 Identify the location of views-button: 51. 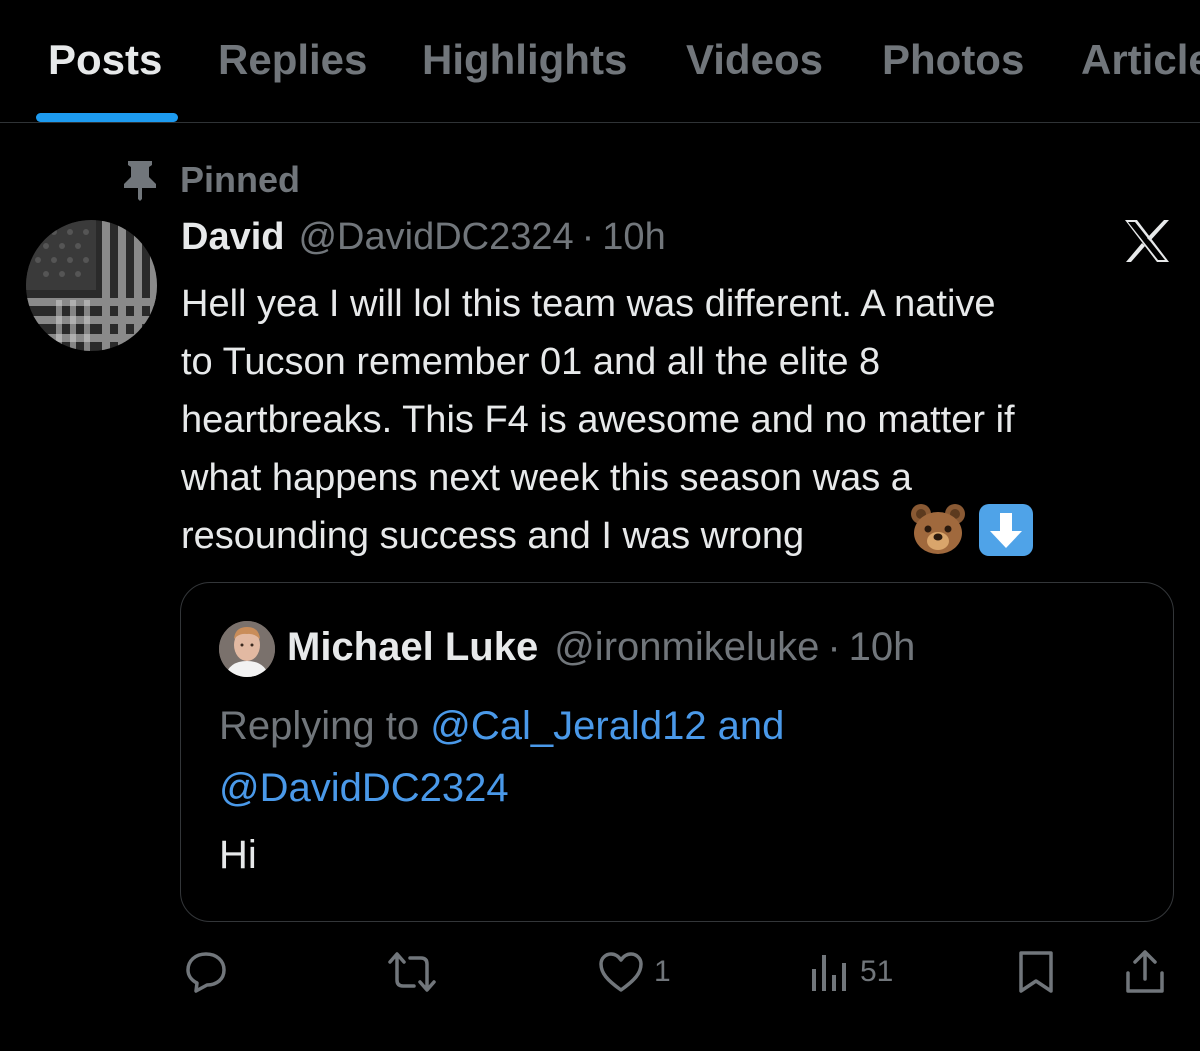
(851, 972).